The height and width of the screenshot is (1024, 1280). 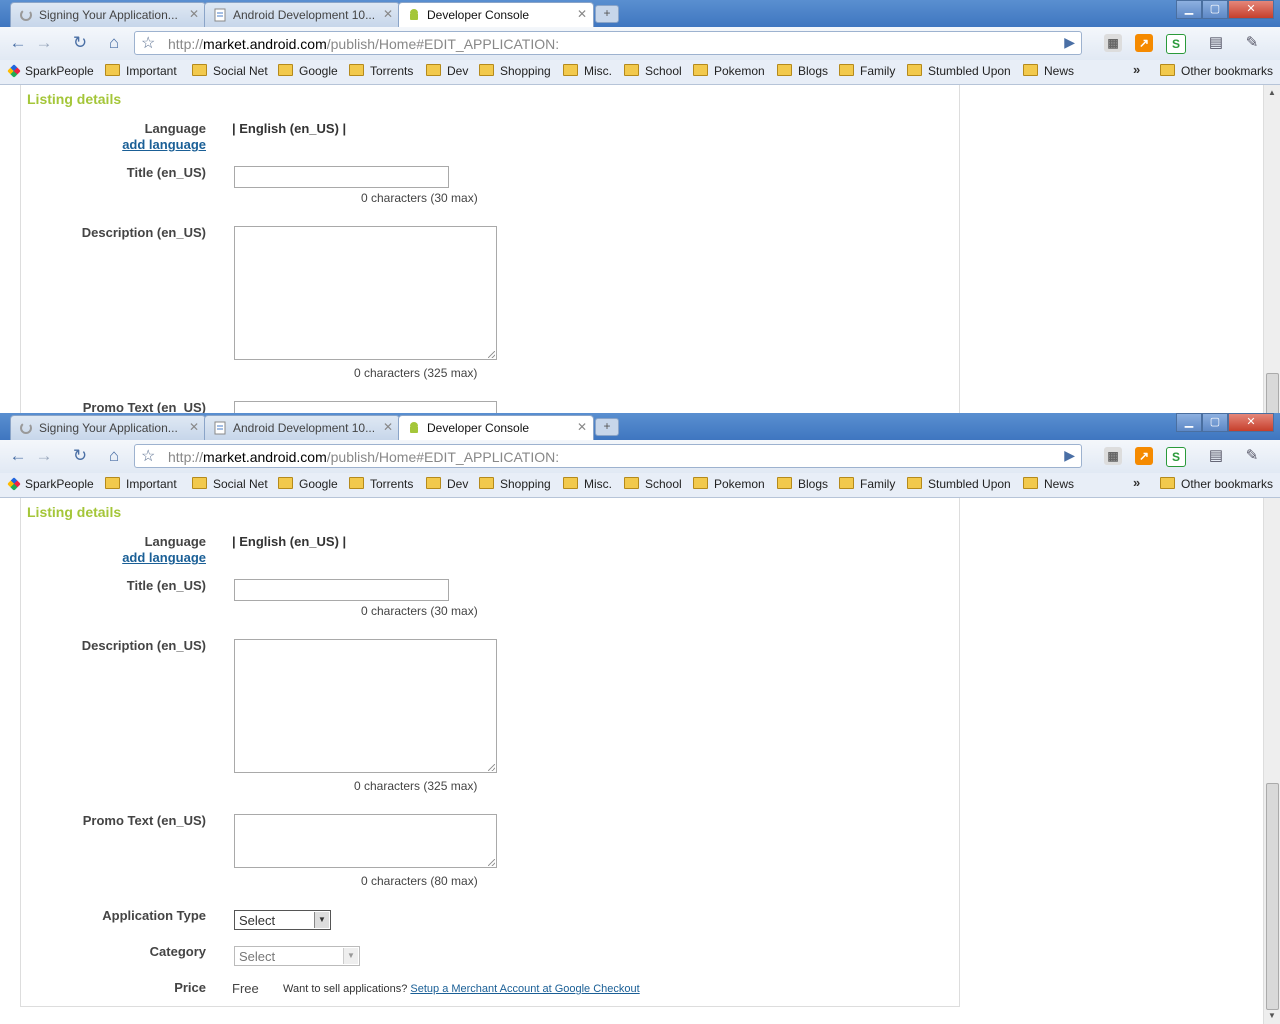 I want to click on scroll-down-icon: ▼, so click(x=1272, y=1016).